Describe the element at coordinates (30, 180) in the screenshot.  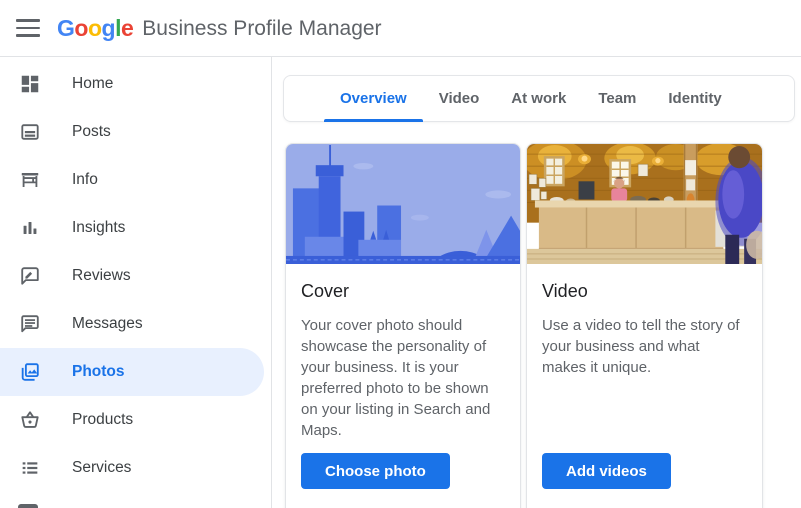
I see `storefront-icon` at that location.